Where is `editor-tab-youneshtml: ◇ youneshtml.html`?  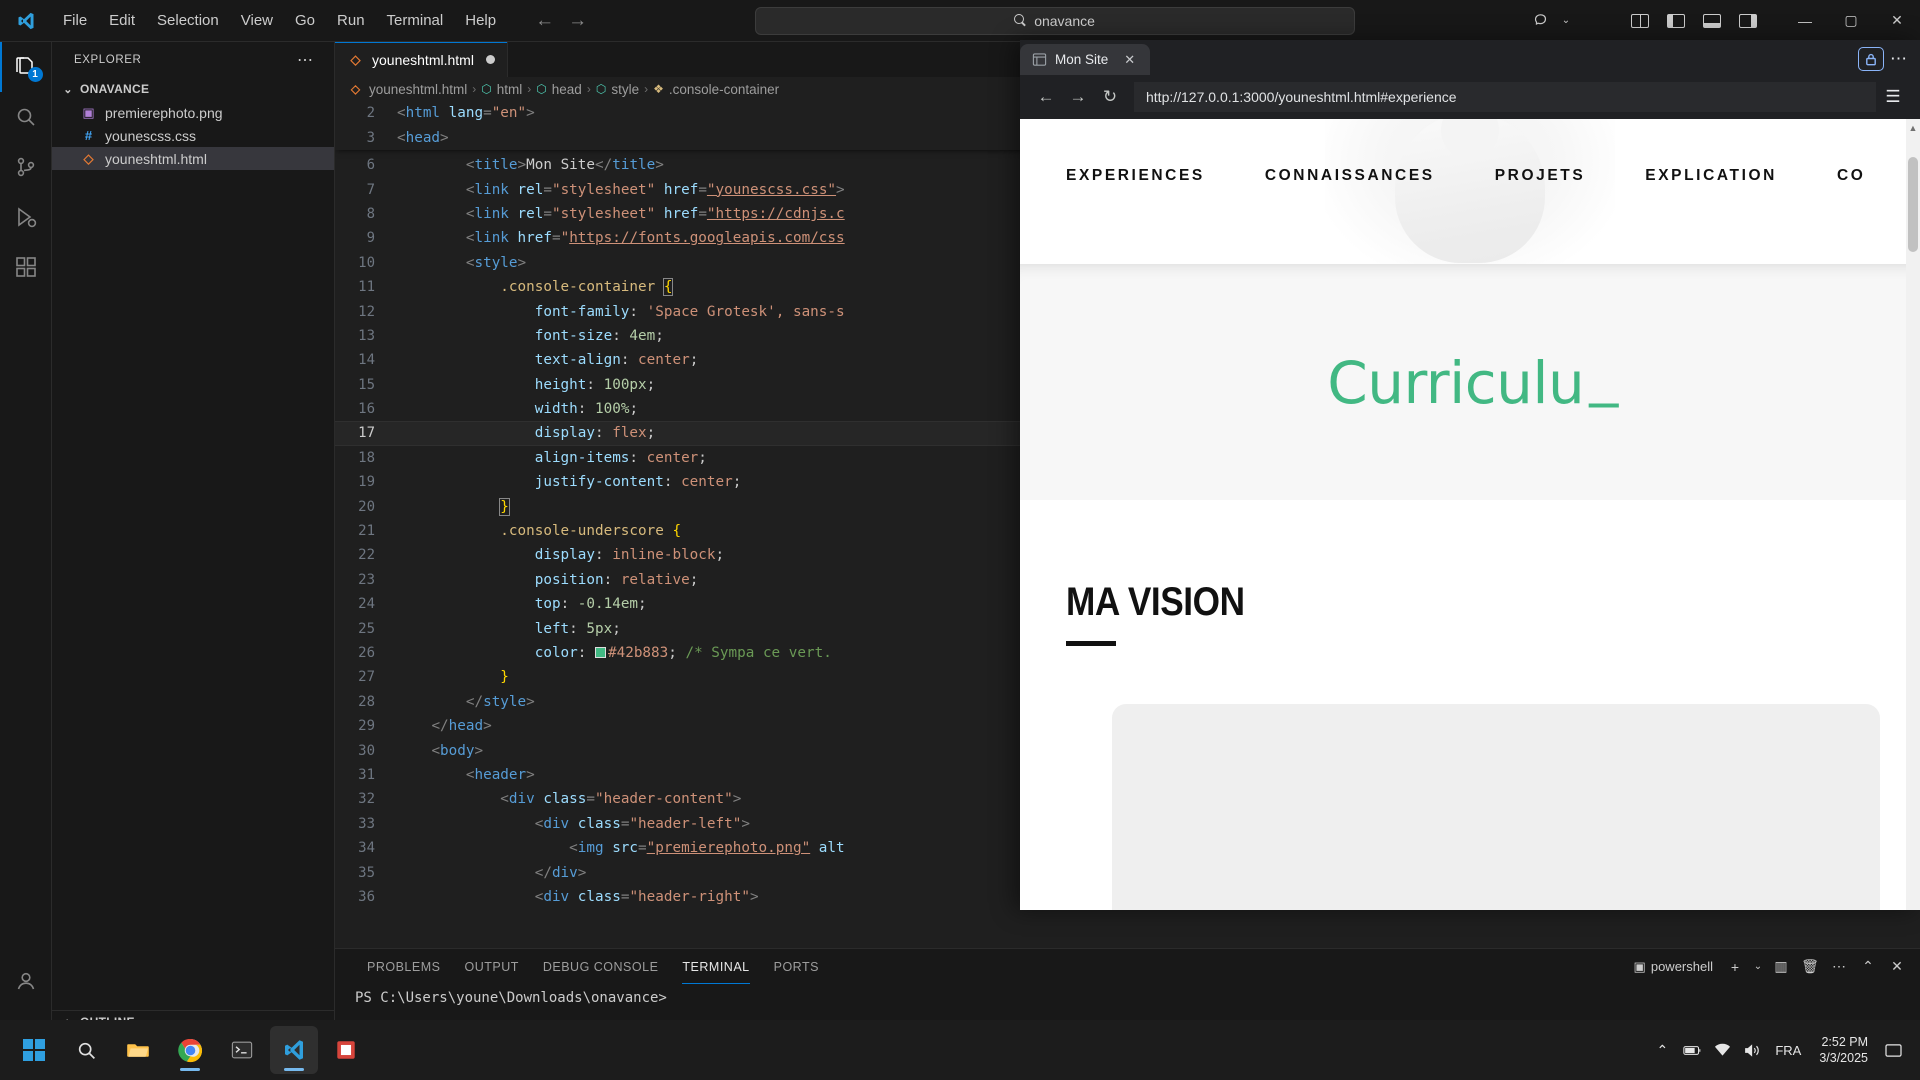
editor-tab-youneshtml: ◇ youneshtml.html is located at coordinates (421, 59).